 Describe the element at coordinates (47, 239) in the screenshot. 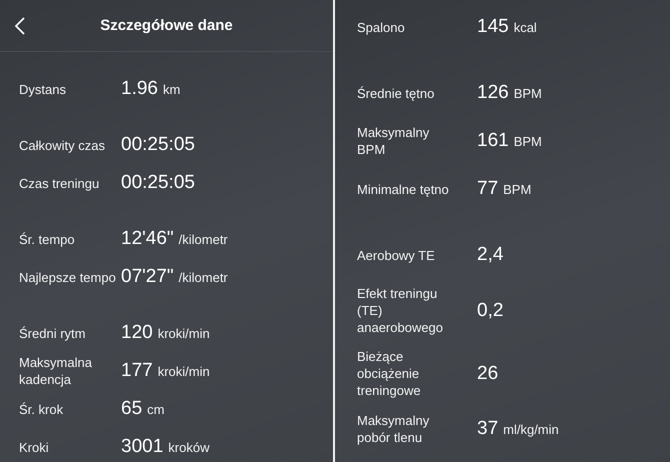

I see `stat-label: Śr. tempo` at that location.